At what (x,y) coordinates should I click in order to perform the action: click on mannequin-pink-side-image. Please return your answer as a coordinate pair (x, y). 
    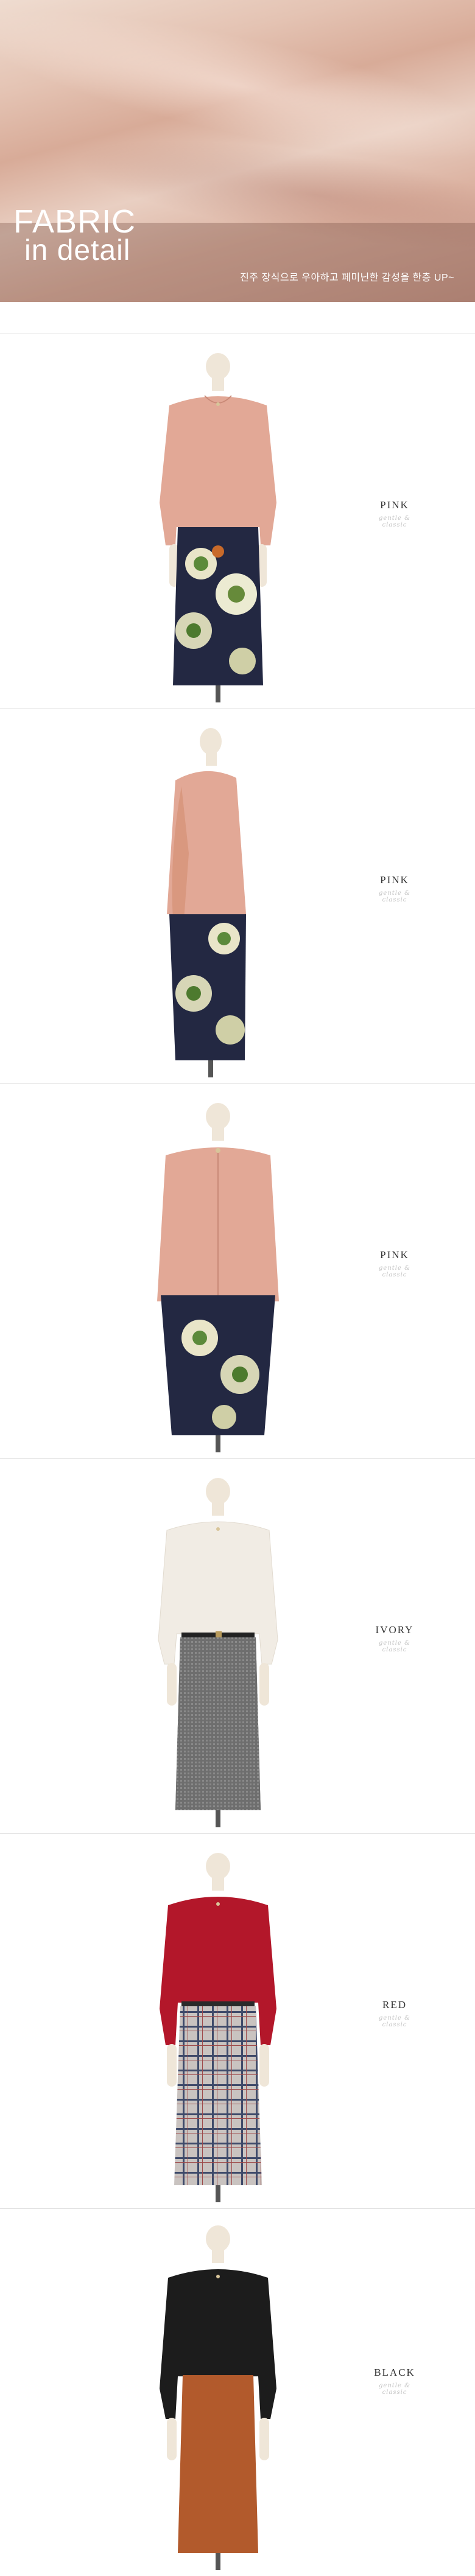
    Looking at the image, I should click on (218, 898).